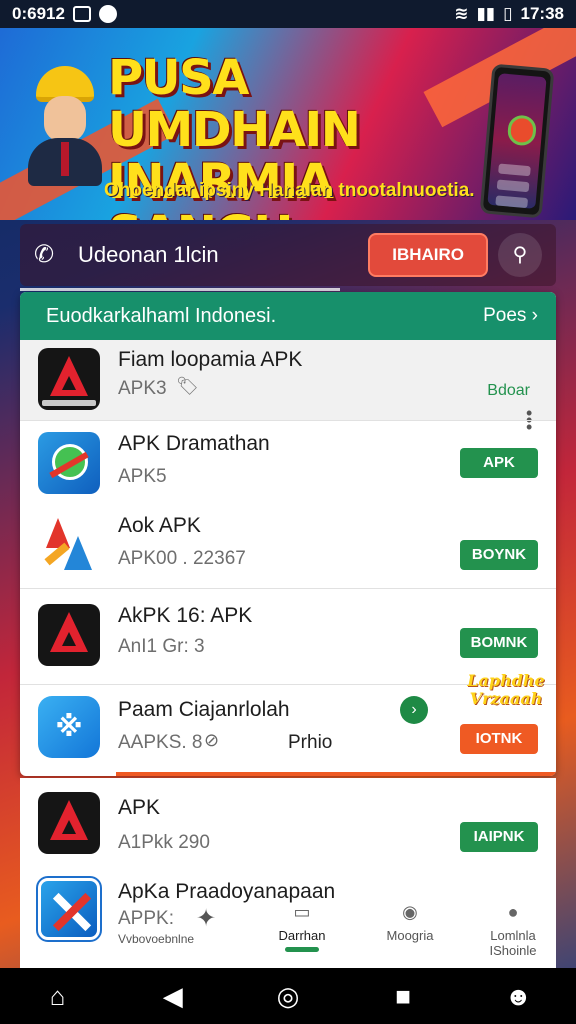 This screenshot has height=1024, width=576. I want to click on status-time-right: 17:38, so click(542, 13).